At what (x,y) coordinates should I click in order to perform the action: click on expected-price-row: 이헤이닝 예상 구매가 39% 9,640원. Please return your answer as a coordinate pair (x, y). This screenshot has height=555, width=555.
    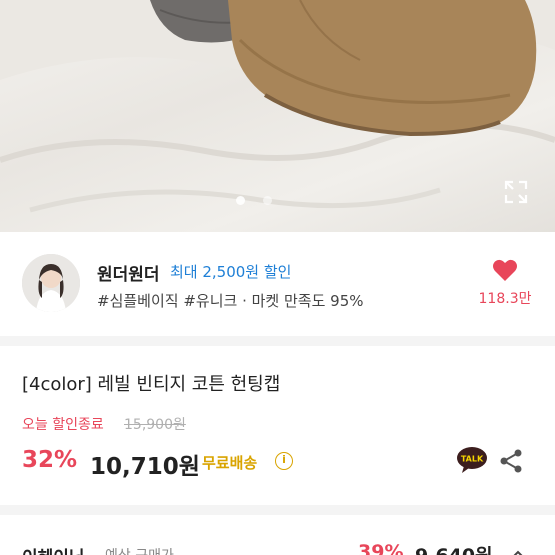
    Looking at the image, I should click on (277, 537).